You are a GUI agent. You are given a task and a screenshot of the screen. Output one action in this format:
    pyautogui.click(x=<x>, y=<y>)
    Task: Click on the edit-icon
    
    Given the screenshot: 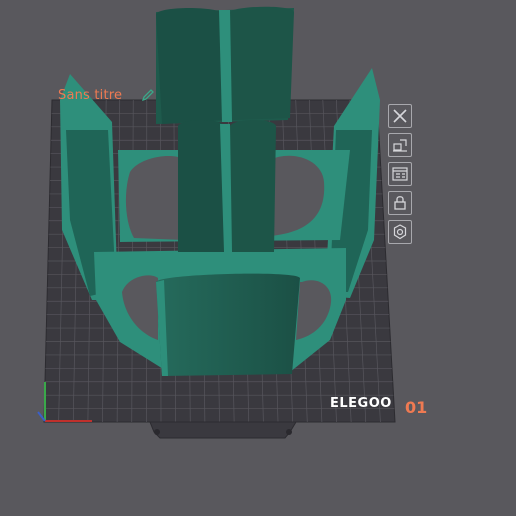 What is the action you would take?
    pyautogui.click(x=148, y=95)
    